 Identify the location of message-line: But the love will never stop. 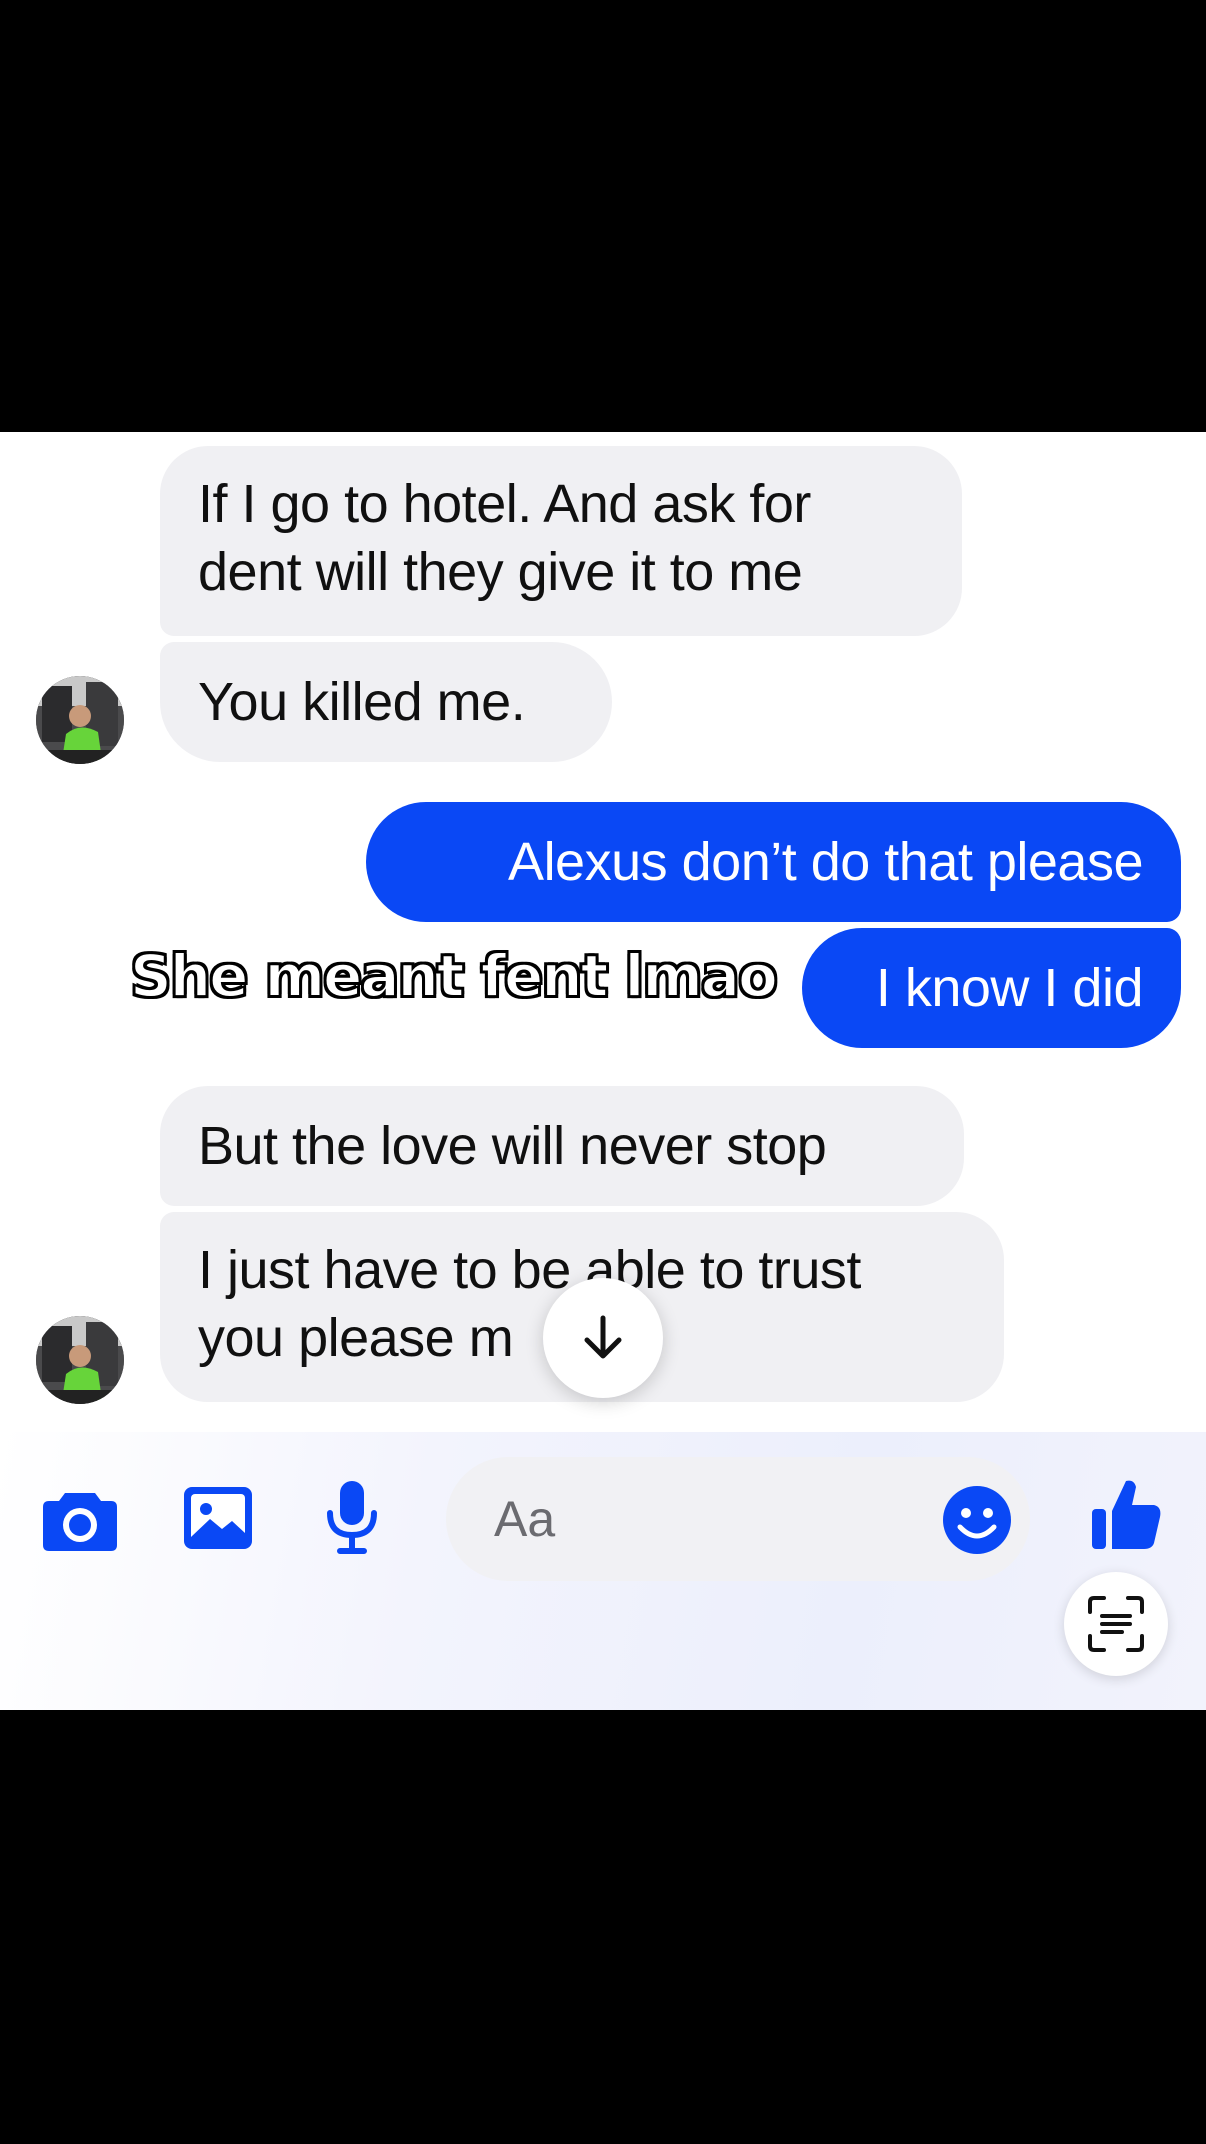
(512, 1146).